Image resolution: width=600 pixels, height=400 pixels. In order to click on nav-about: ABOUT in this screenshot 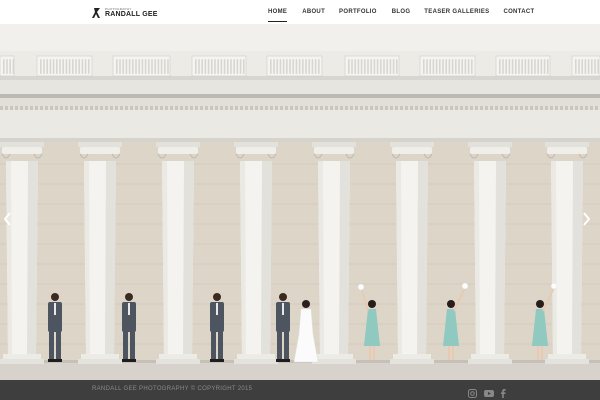, I will do `click(313, 12)`.